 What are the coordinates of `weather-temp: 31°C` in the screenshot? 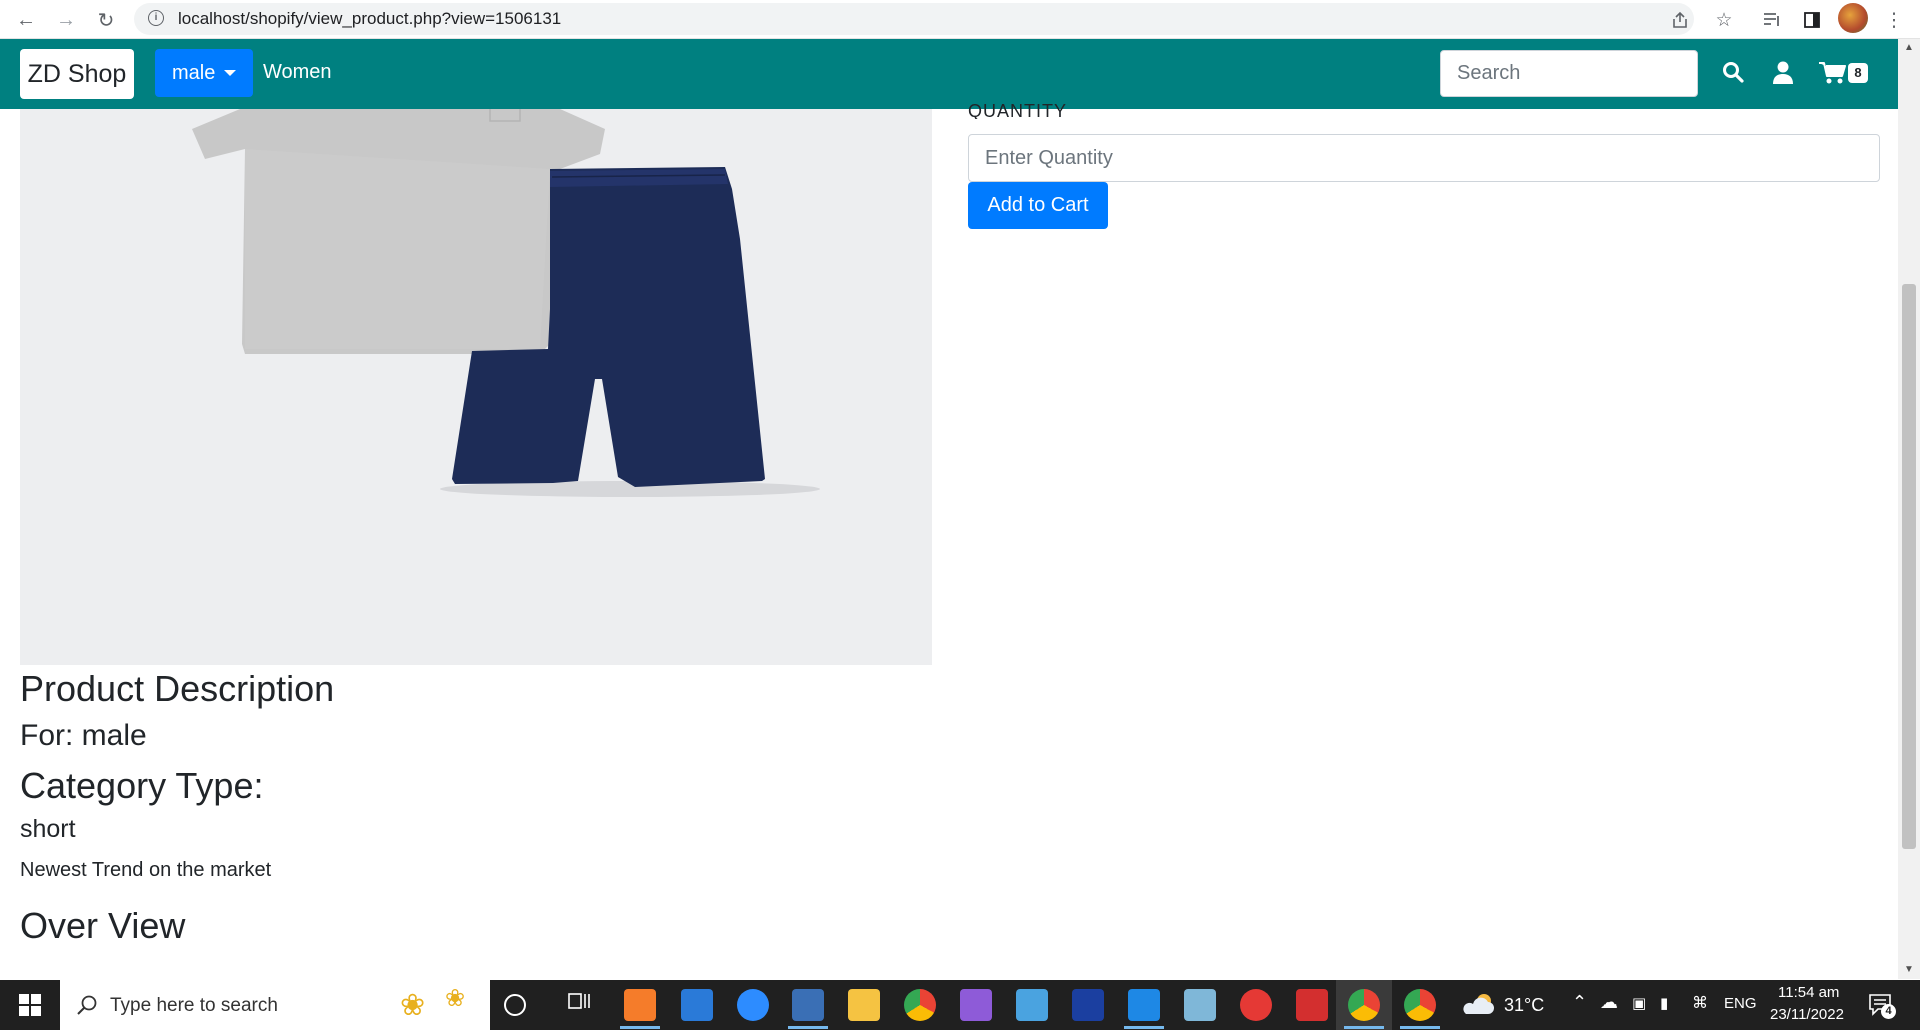 It's located at (1524, 1005).